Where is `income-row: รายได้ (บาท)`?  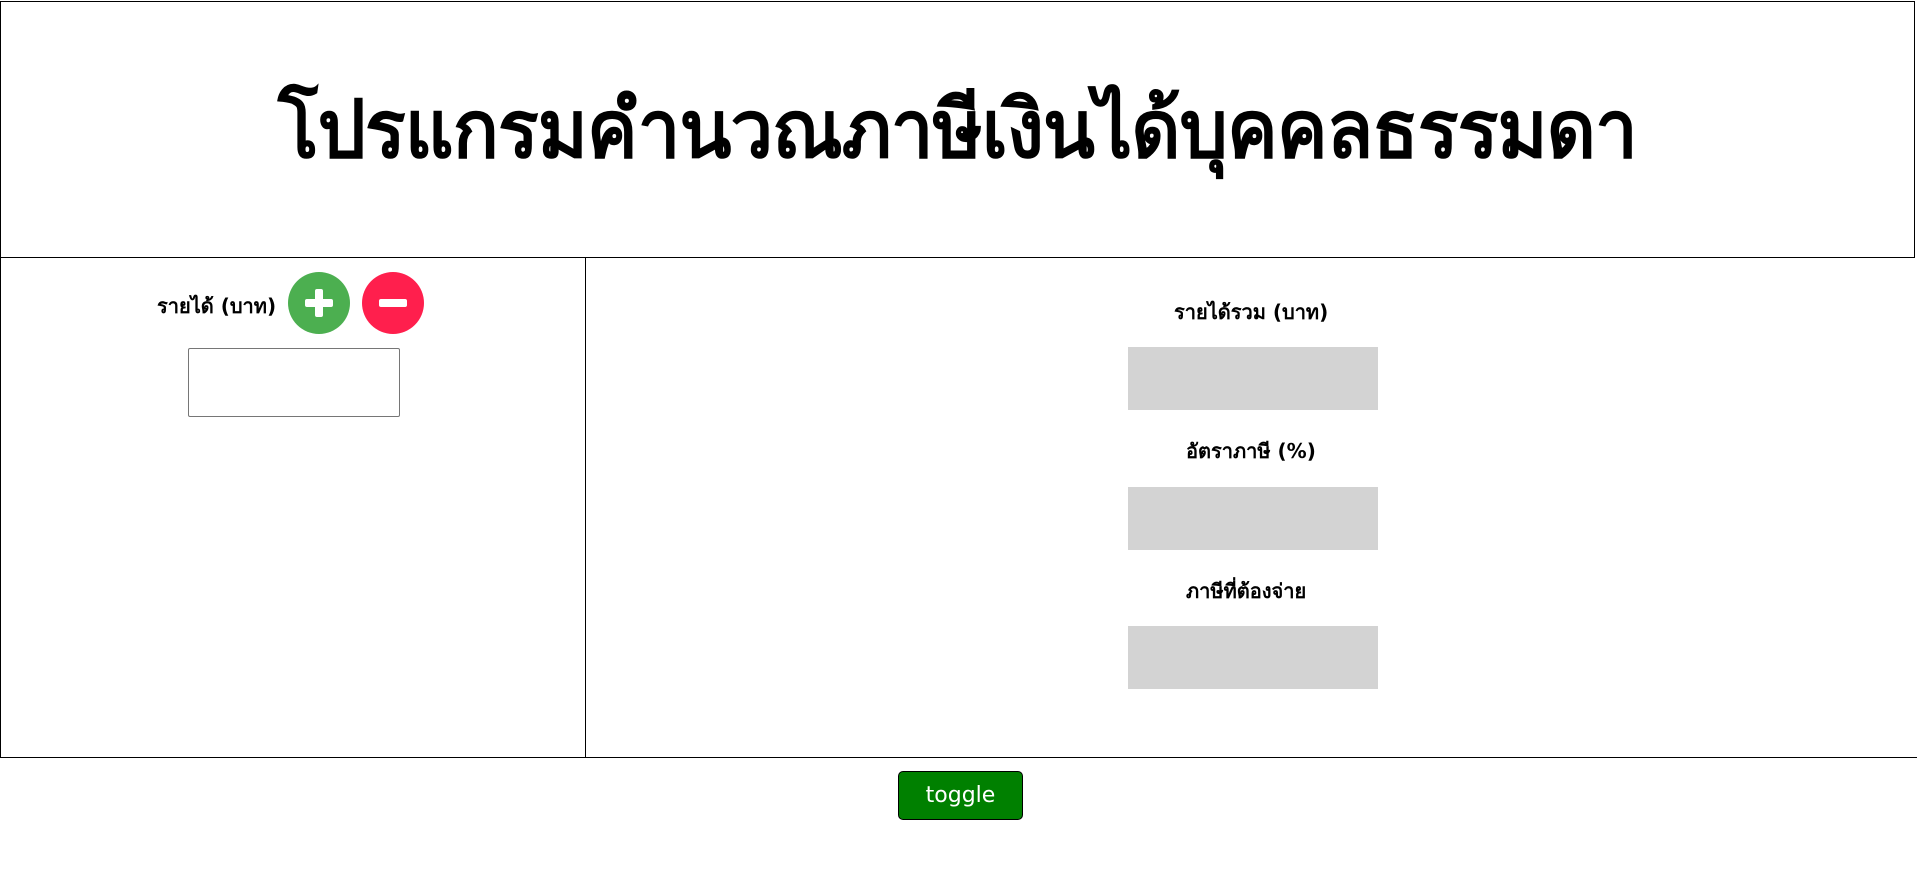 income-row: รายได้ (บาท) is located at coordinates (296, 303).